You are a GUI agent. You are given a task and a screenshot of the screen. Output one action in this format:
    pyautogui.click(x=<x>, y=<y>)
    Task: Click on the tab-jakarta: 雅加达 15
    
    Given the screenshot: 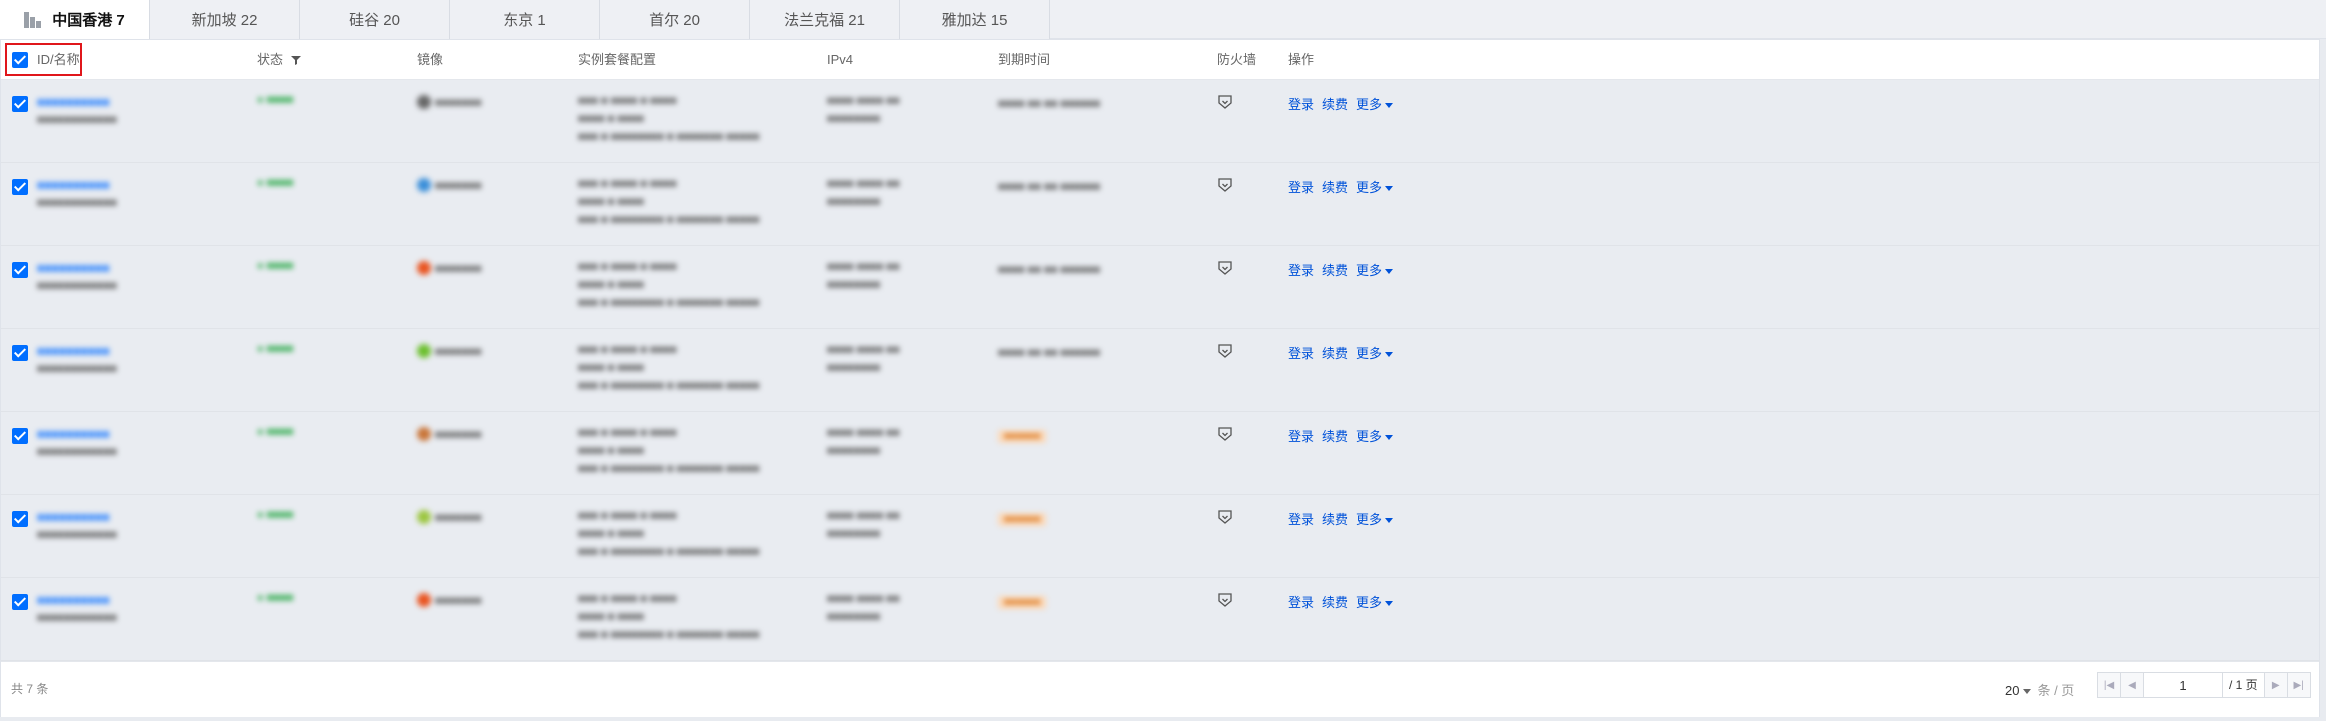 What is the action you would take?
    pyautogui.click(x=975, y=19)
    